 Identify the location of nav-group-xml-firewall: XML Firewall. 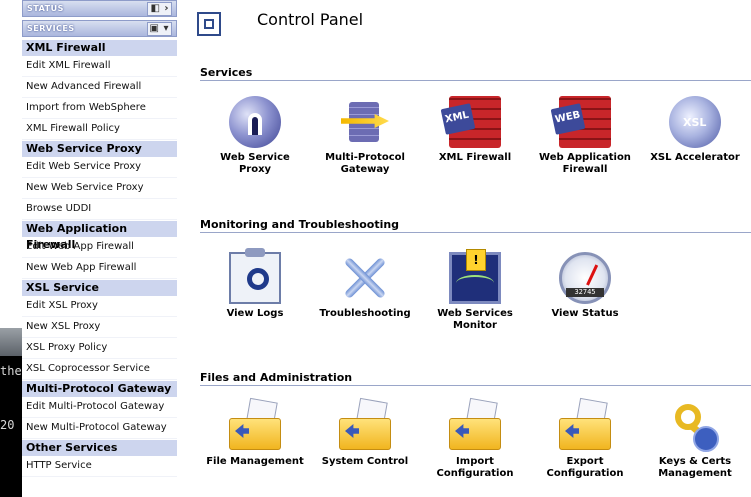
(99, 48).